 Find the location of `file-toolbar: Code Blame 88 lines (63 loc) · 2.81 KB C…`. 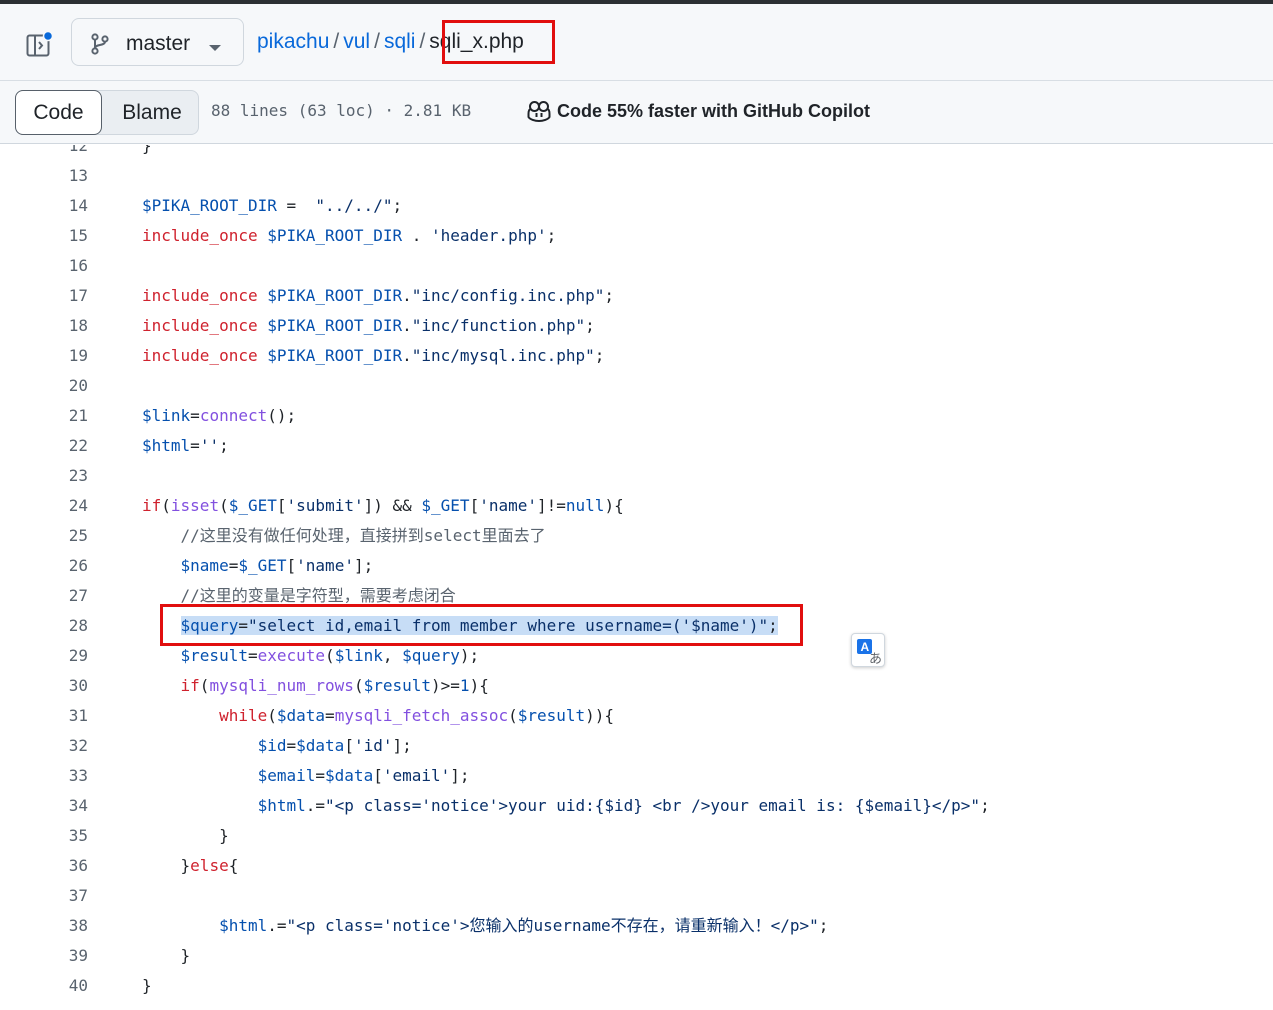

file-toolbar: Code Blame 88 lines (63 loc) · 2.81 KB C… is located at coordinates (636, 112).